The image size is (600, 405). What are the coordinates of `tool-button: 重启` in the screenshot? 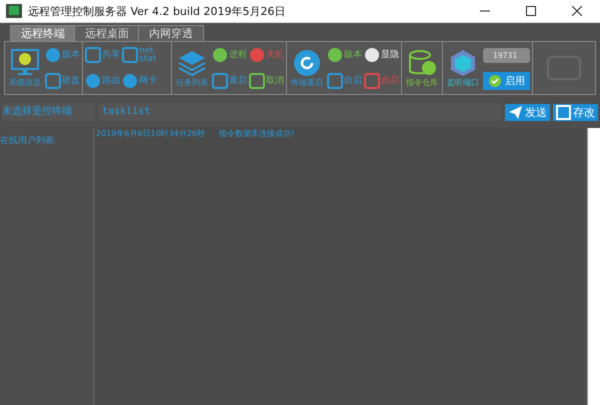 It's located at (229, 81).